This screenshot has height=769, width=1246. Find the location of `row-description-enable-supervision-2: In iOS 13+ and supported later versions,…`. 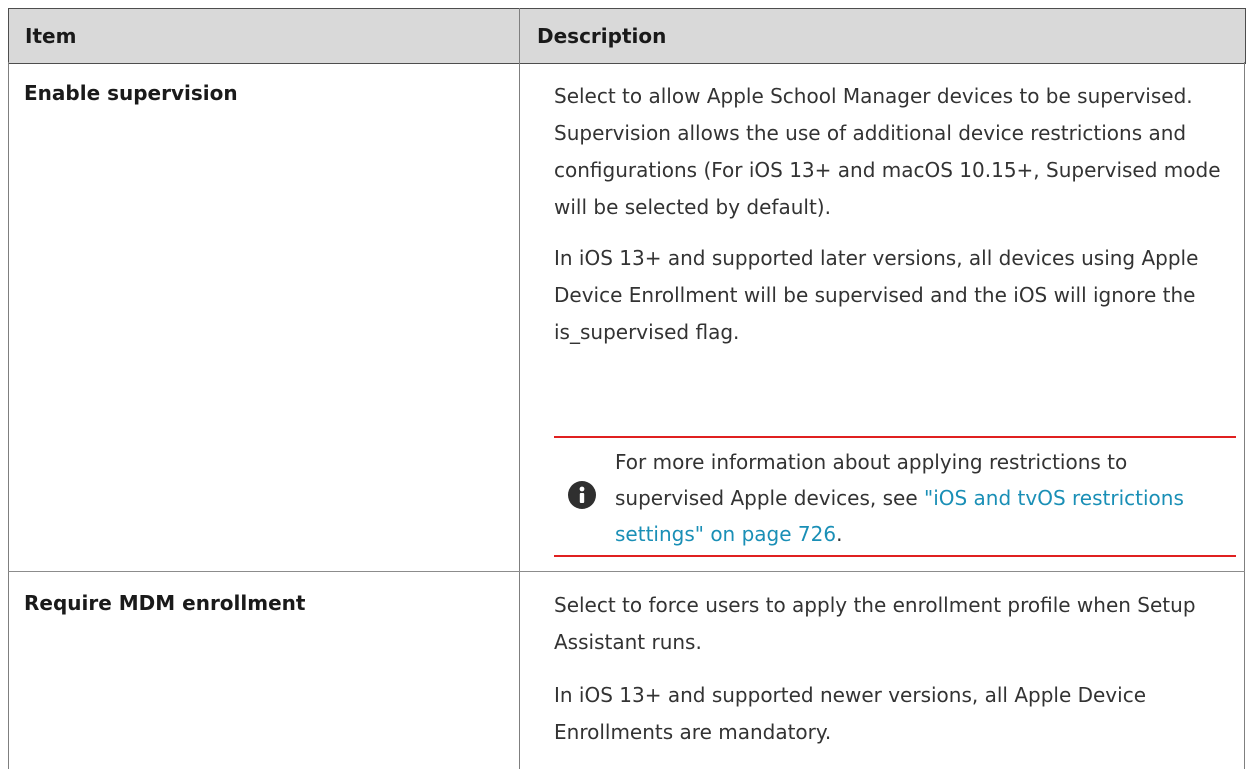

row-description-enable-supervision-2: In iOS 13+ and supported later versions,… is located at coordinates (889, 295).